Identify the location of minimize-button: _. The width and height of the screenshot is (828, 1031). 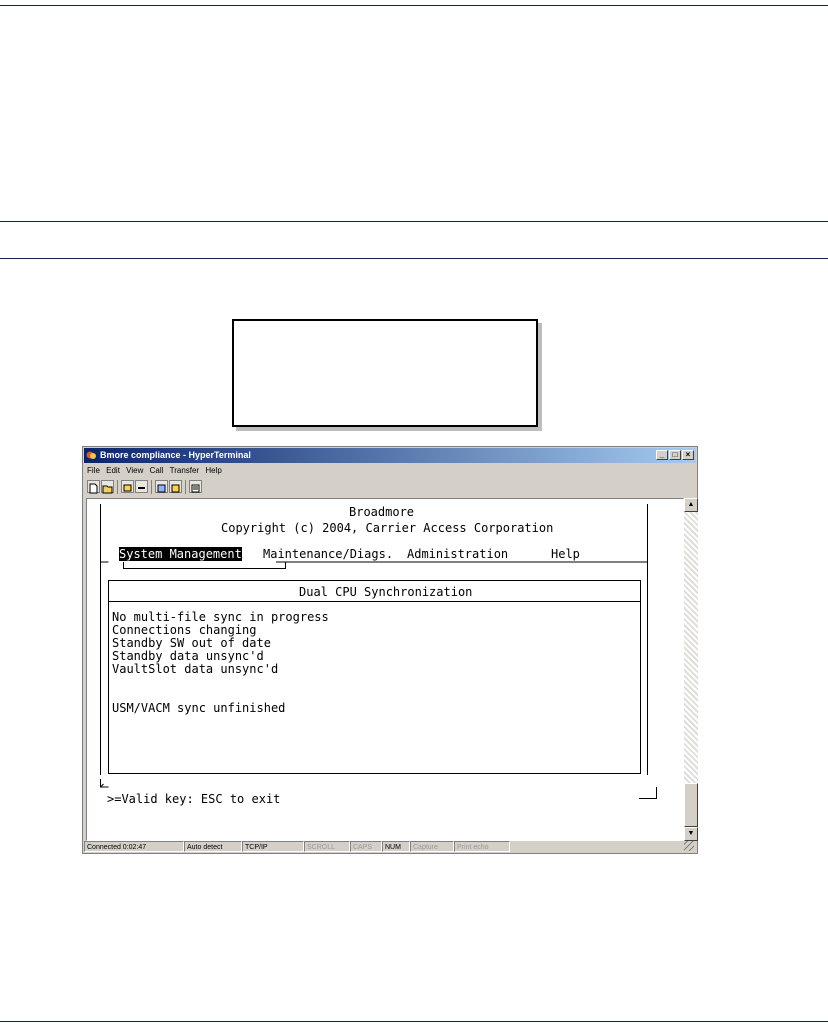
(662, 455).